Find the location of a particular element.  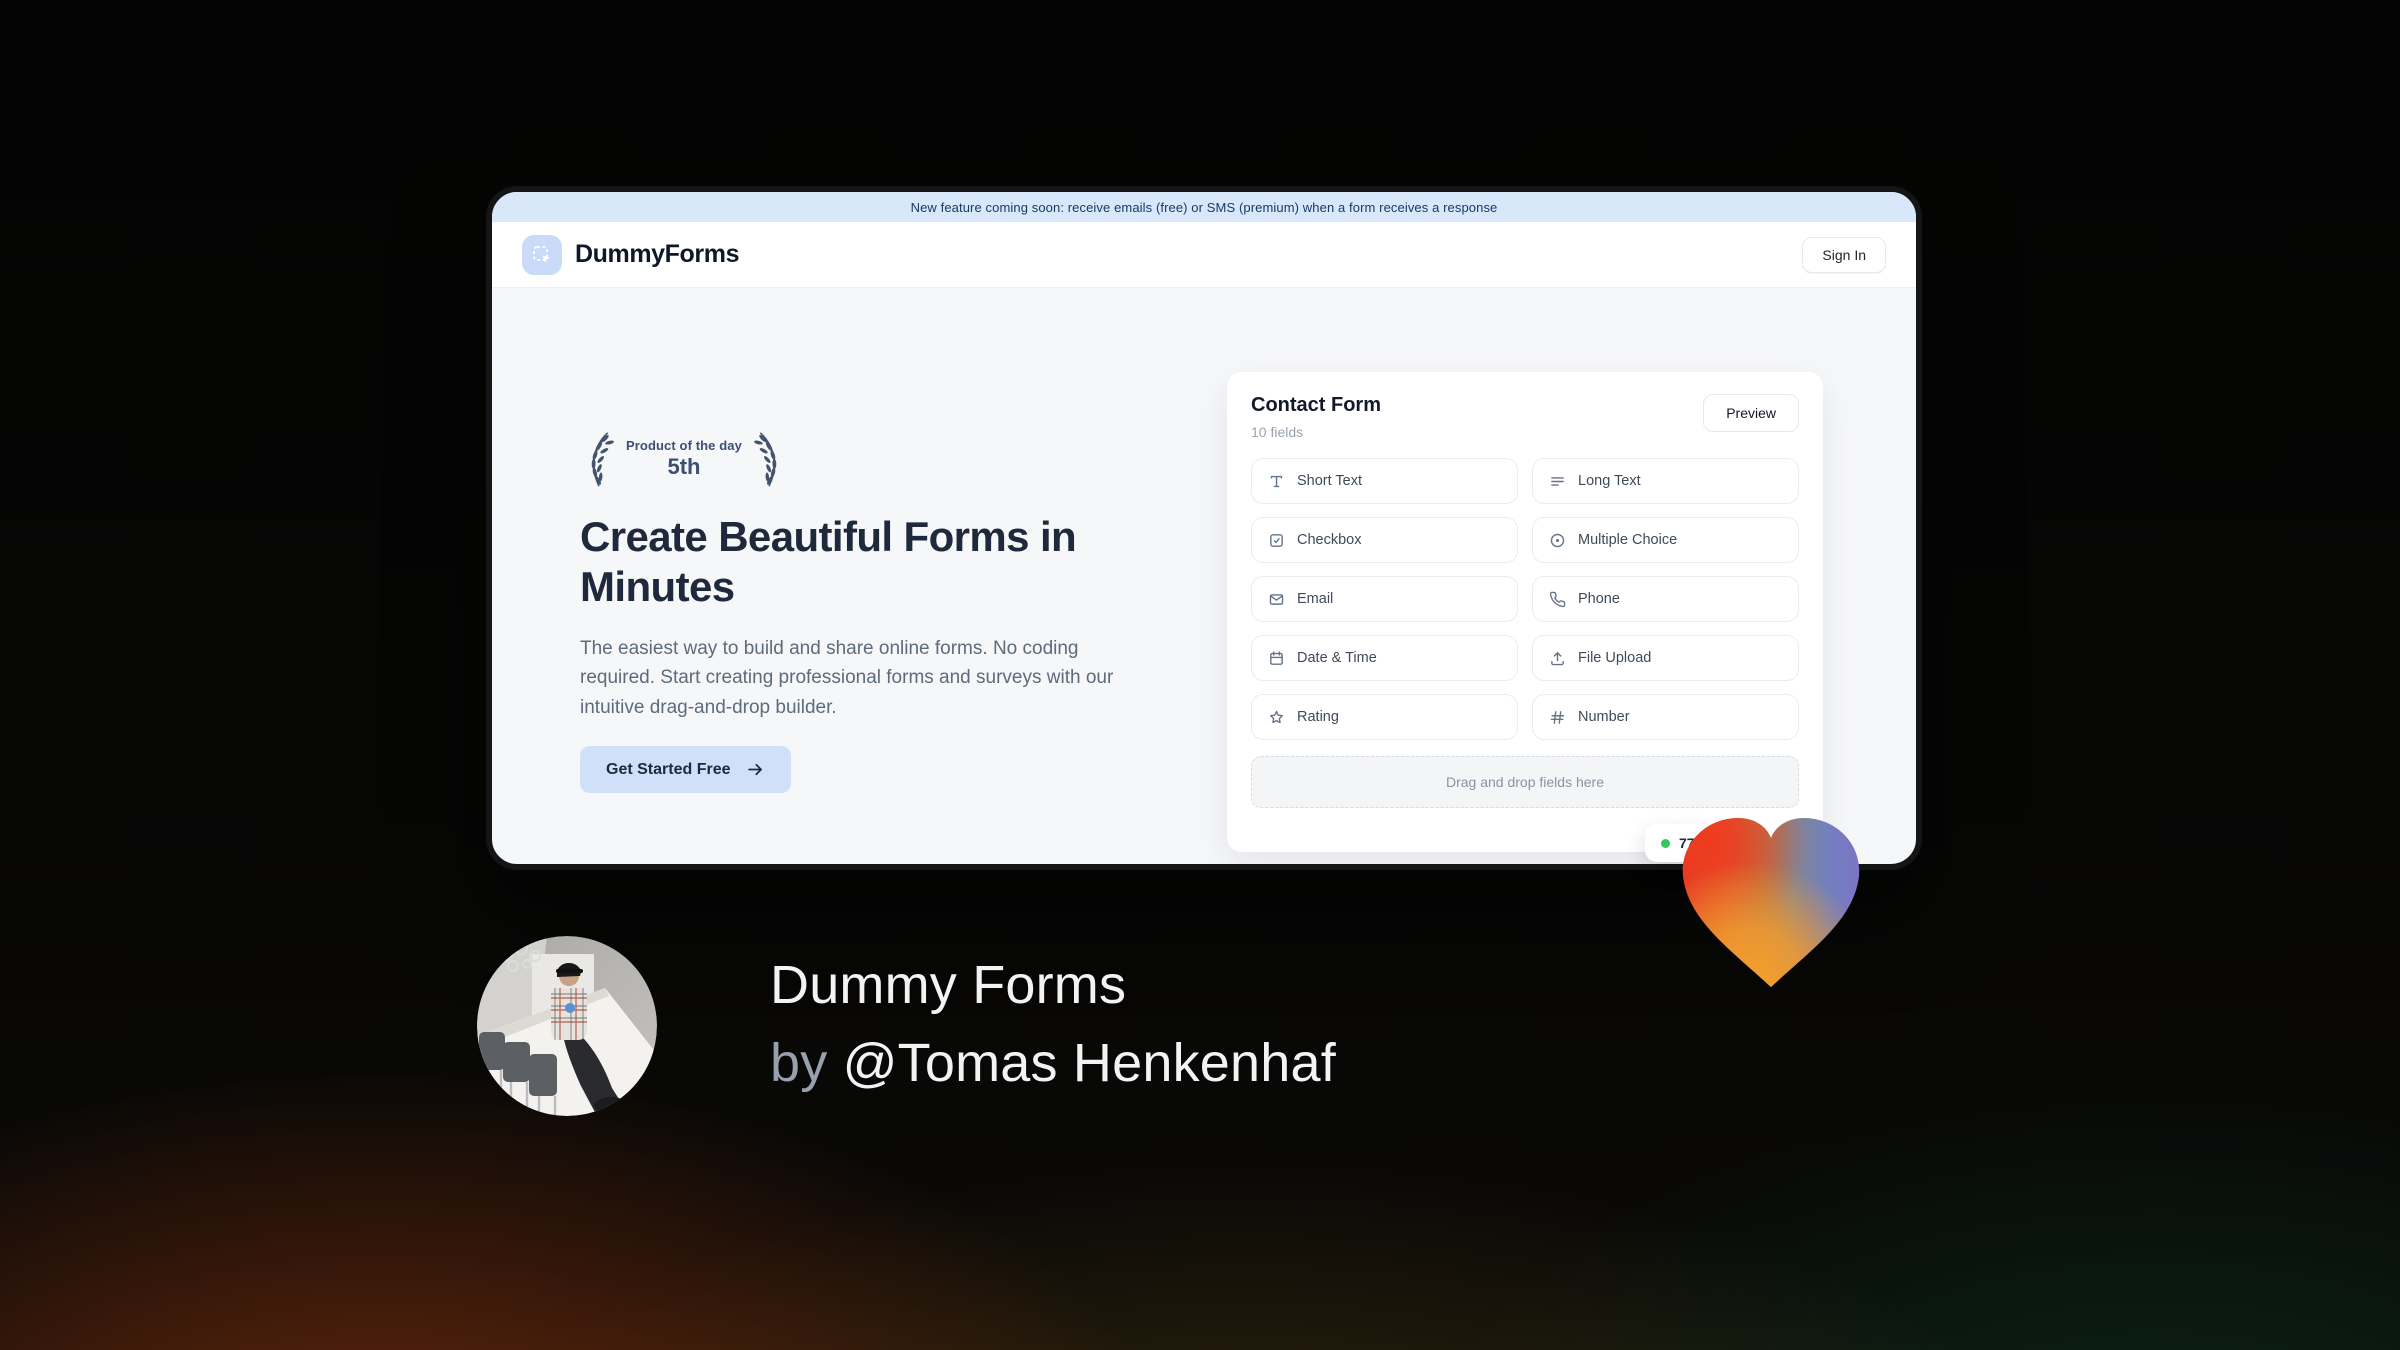

field-button-long-text: Long Text is located at coordinates (1665, 481).